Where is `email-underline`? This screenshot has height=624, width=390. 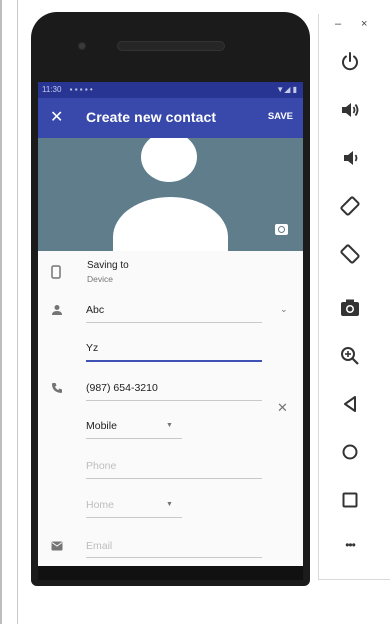 email-underline is located at coordinates (174, 557).